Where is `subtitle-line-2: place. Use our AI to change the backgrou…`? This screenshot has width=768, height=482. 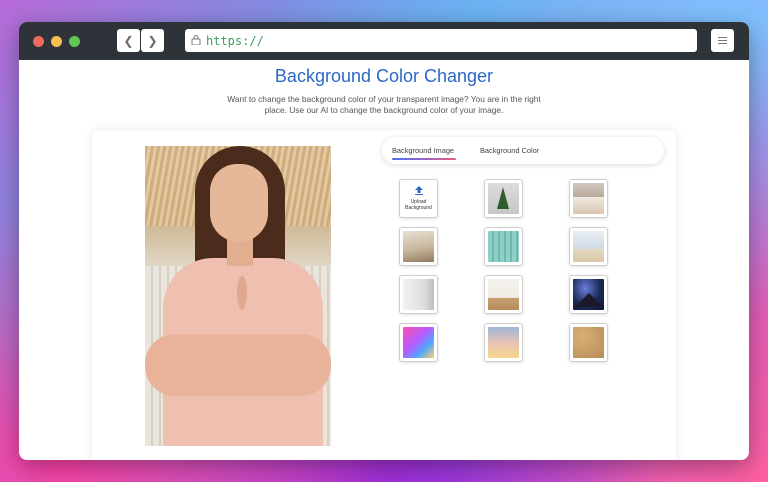
subtitle-line-2: place. Use our AI to change the backgrou… is located at coordinates (384, 110).